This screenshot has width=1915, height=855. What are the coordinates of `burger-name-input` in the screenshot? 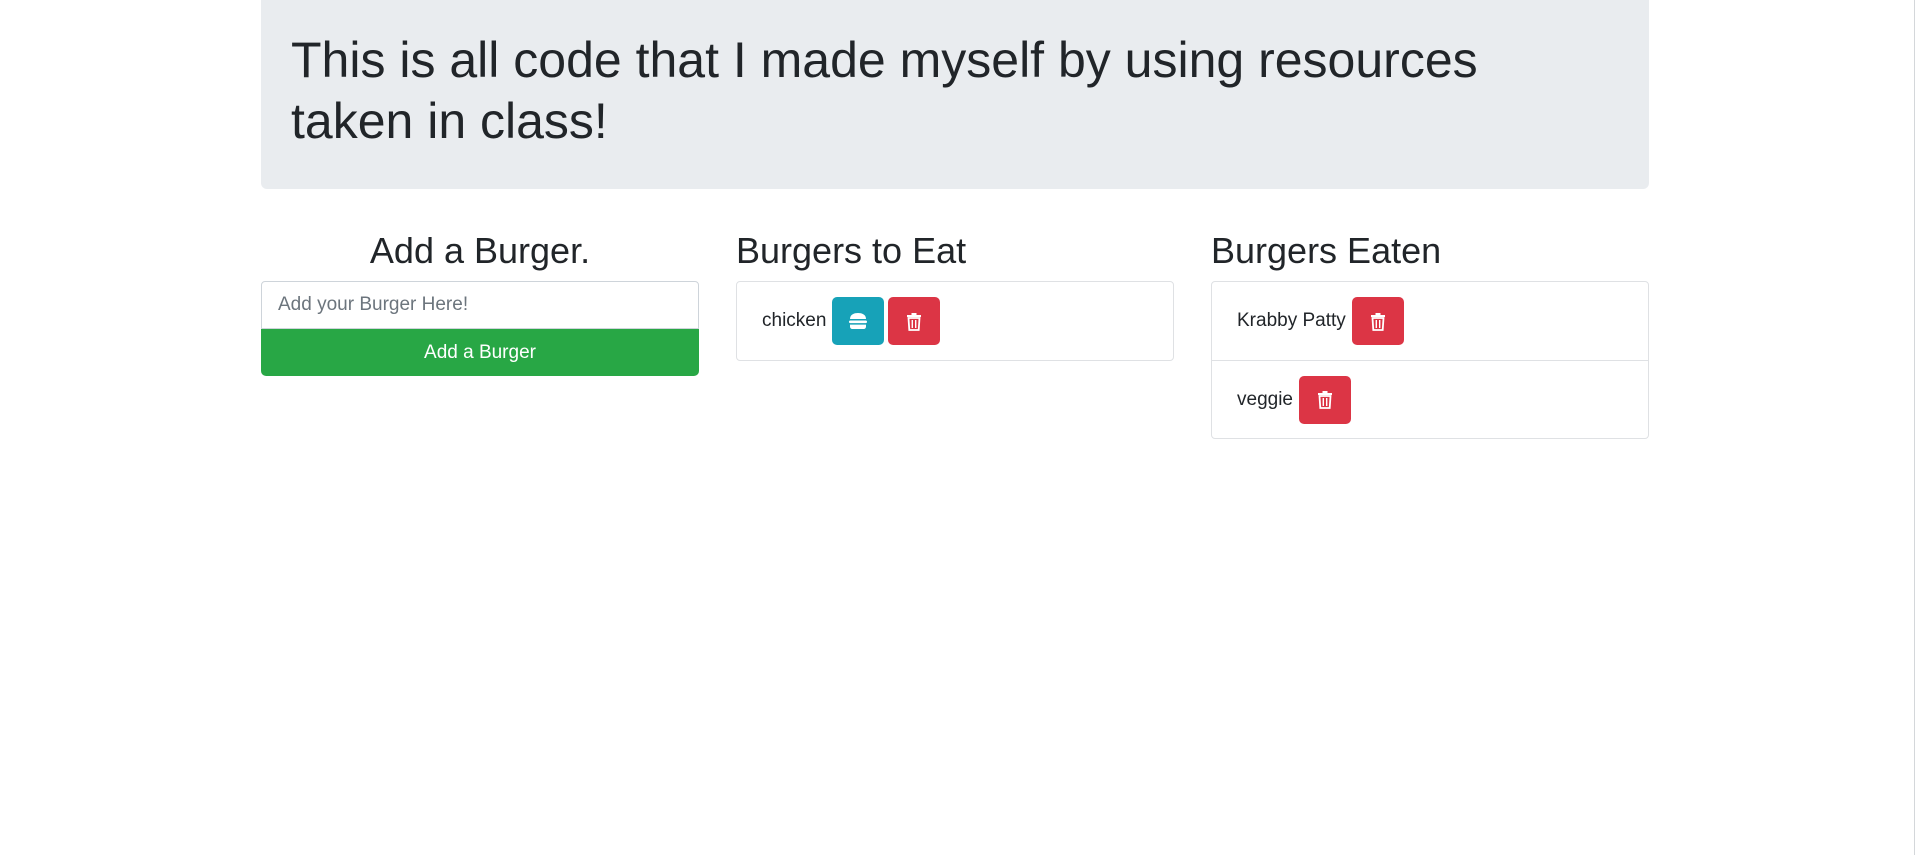 It's located at (480, 305).